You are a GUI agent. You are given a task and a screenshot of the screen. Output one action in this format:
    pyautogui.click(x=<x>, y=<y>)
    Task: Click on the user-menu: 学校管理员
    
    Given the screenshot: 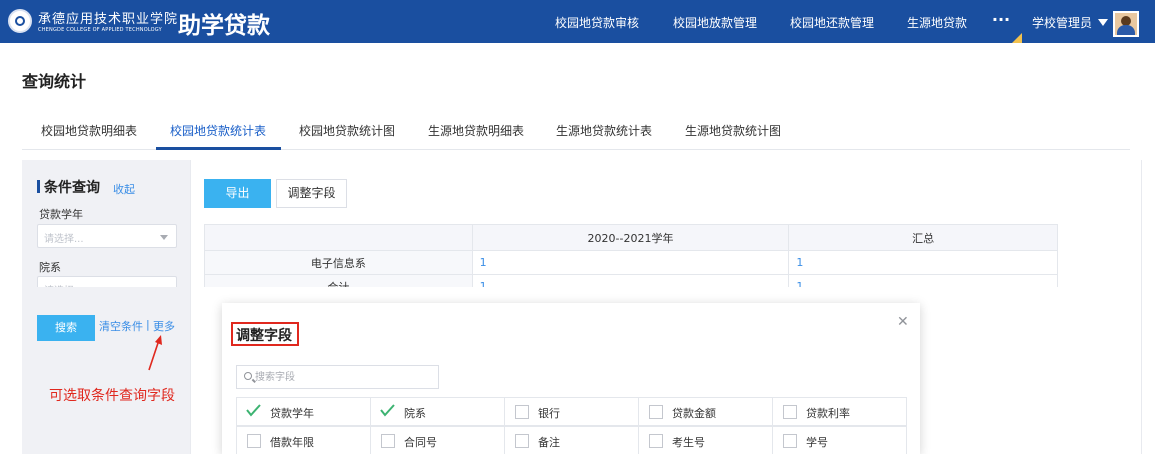 What is the action you would take?
    pyautogui.click(x=1062, y=21)
    